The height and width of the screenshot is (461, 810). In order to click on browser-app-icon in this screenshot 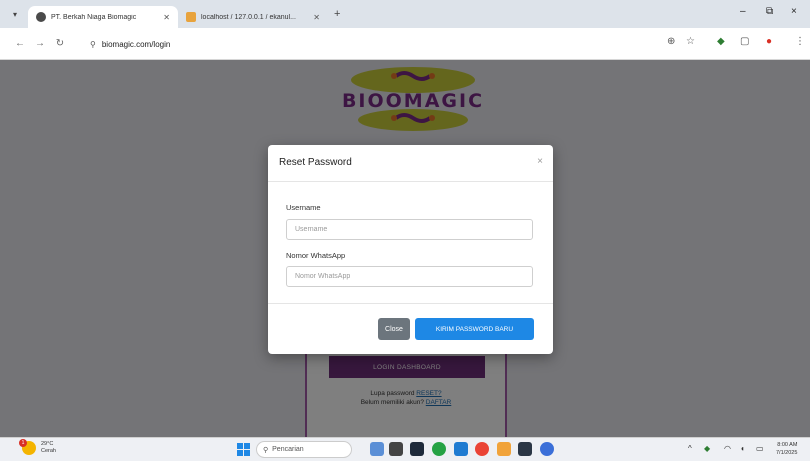, I will do `click(547, 449)`.